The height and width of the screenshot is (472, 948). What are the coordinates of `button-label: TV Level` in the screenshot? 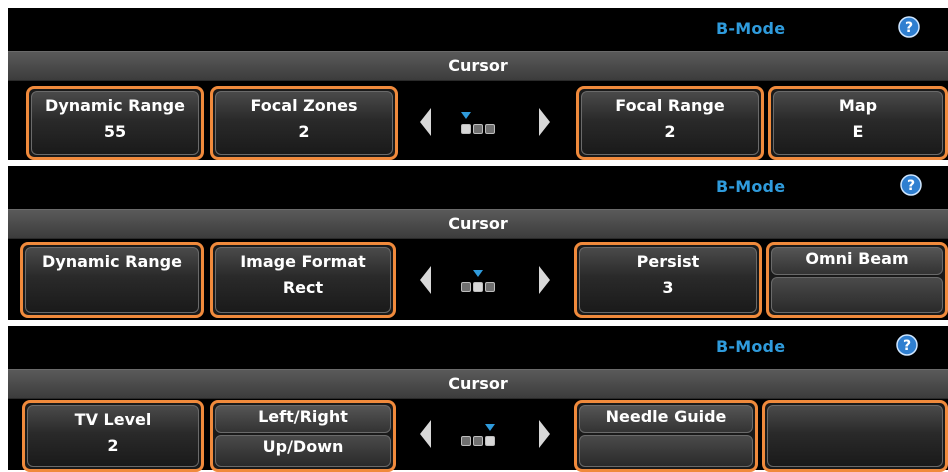 It's located at (113, 419).